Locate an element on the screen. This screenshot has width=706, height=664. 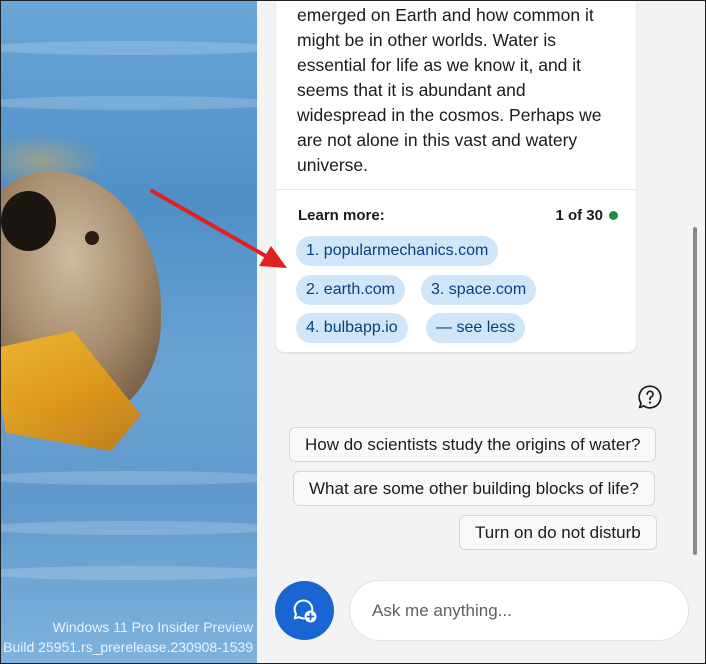
learn-more-label: Learn more: is located at coordinates (341, 215).